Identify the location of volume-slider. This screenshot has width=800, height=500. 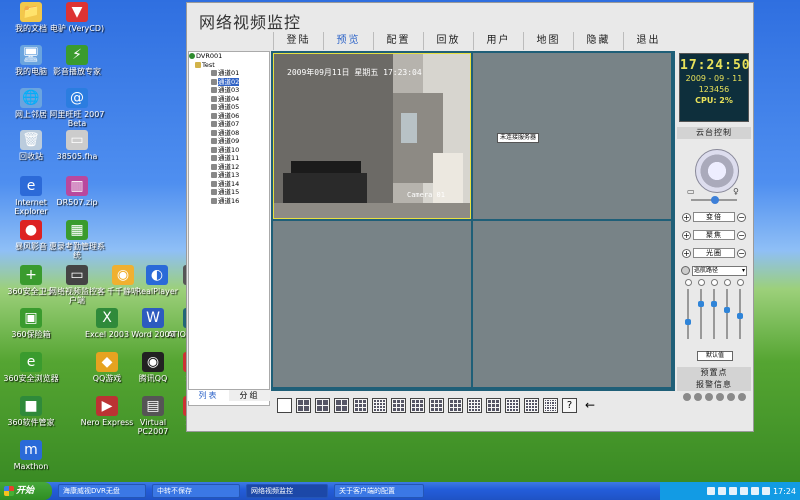
(740, 314).